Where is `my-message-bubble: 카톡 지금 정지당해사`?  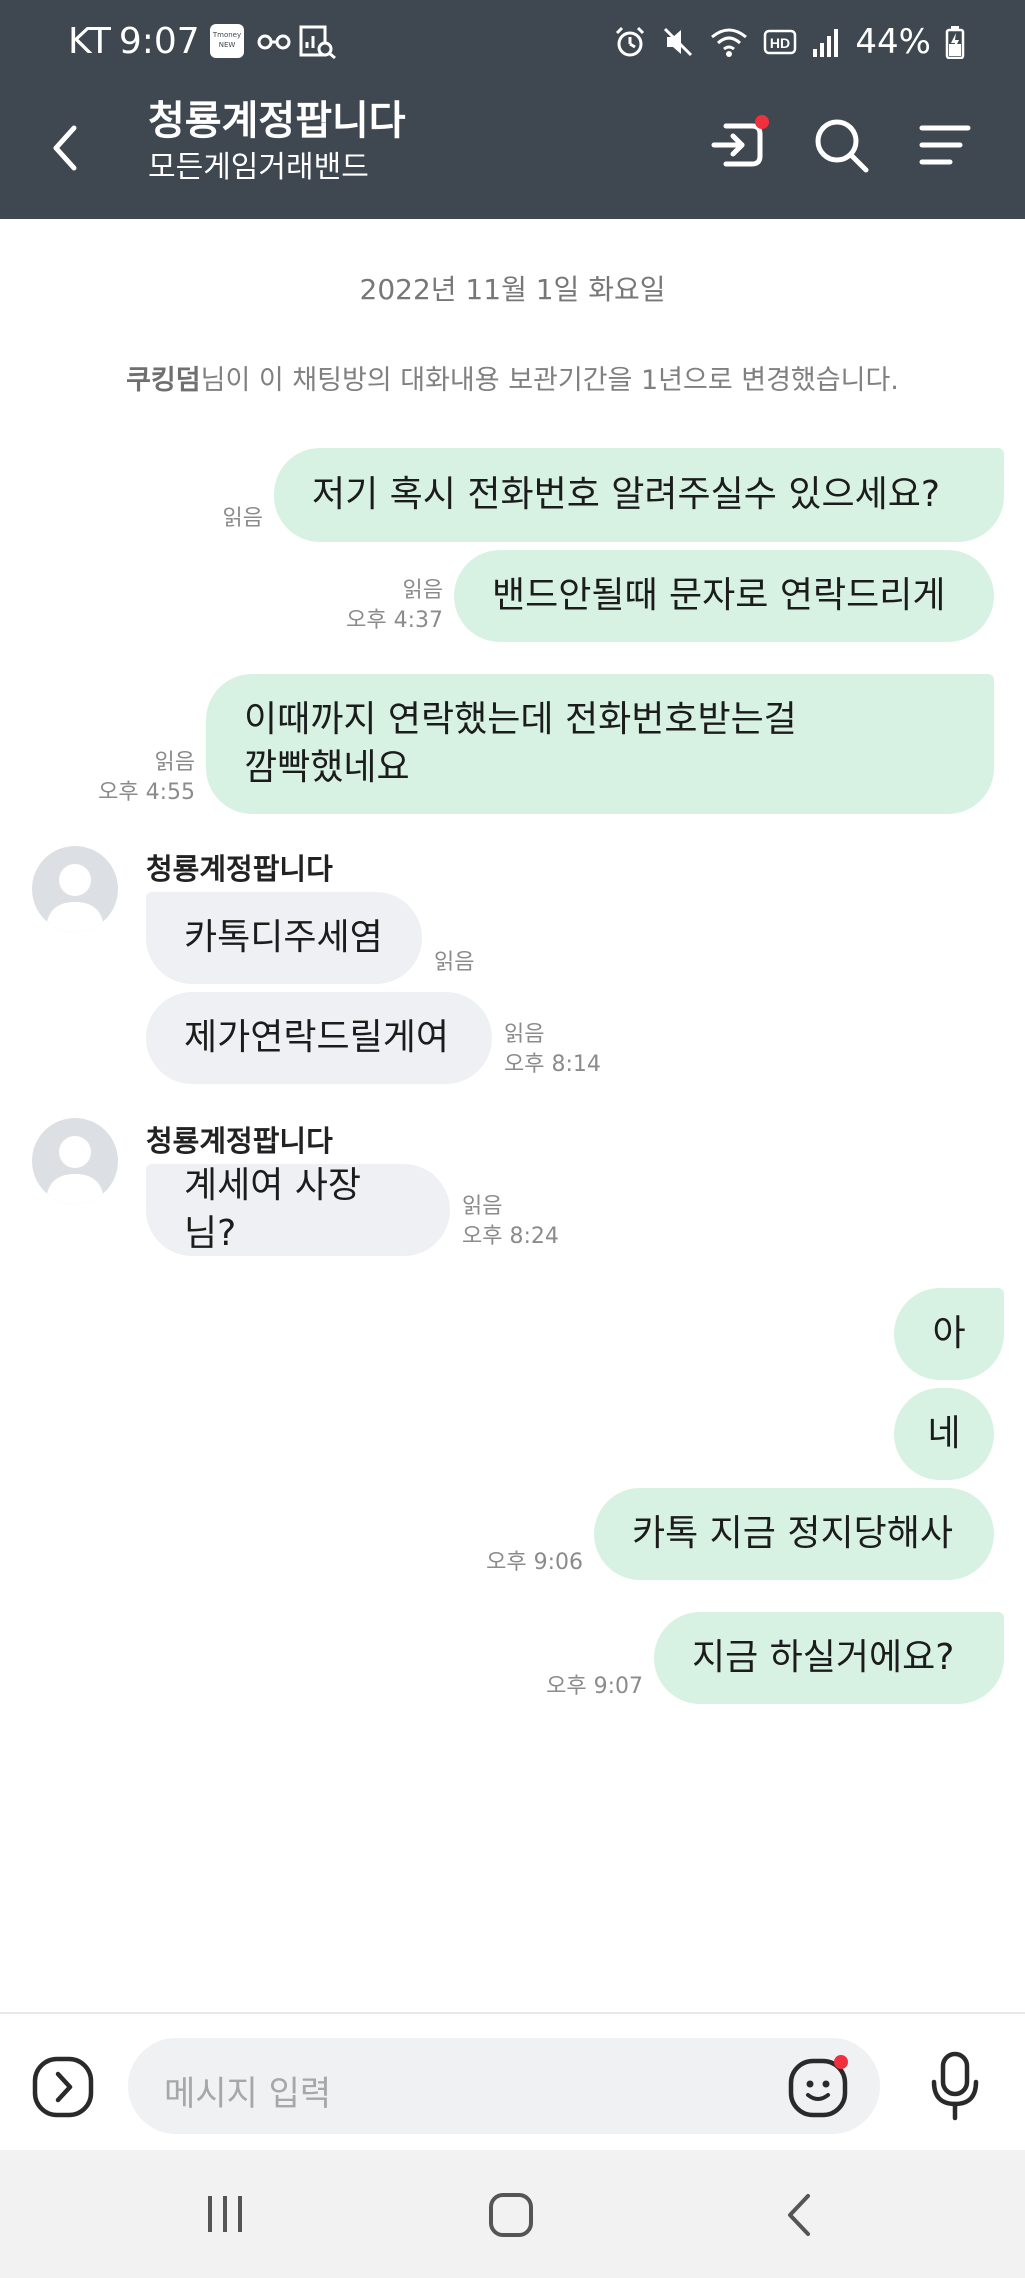 my-message-bubble: 카톡 지금 정지당해사 is located at coordinates (794, 1534).